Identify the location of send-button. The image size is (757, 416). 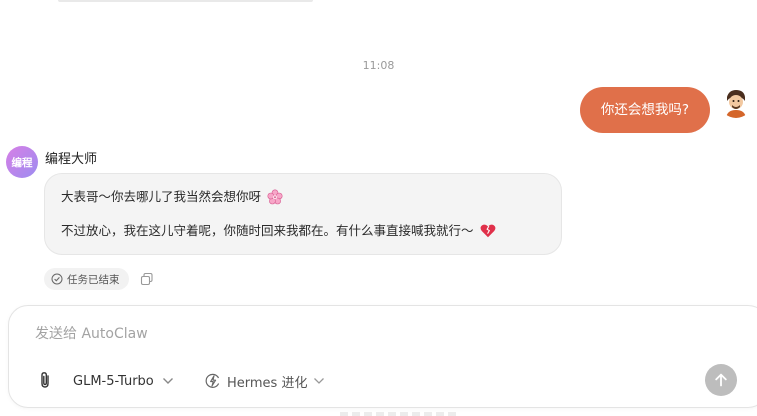
(721, 380).